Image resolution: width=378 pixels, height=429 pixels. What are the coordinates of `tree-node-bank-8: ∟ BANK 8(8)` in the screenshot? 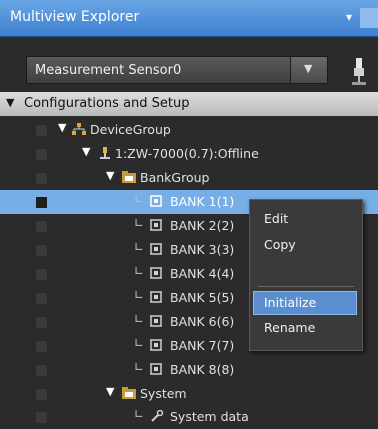 It's located at (189, 370).